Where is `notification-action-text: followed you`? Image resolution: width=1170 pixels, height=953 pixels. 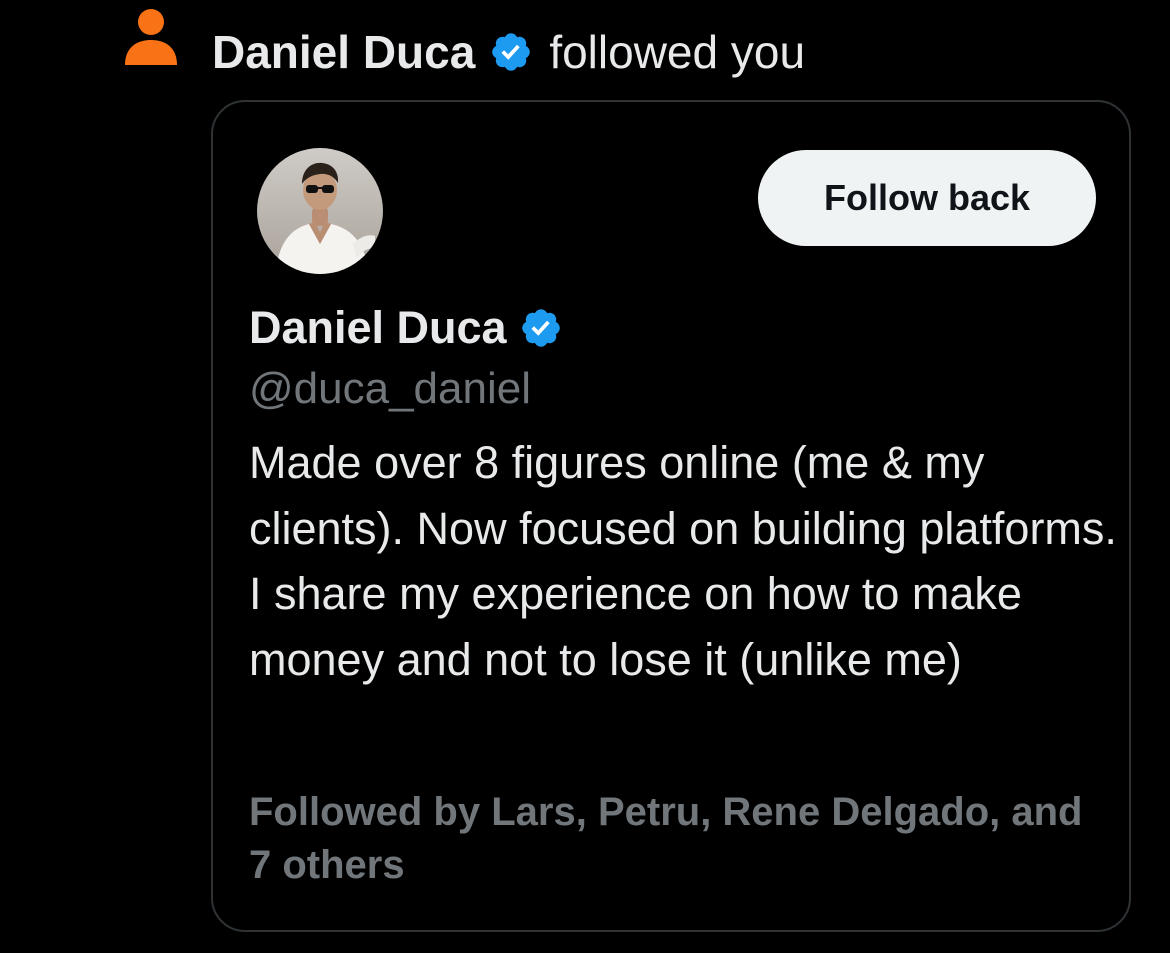
notification-action-text: followed you is located at coordinates (677, 52).